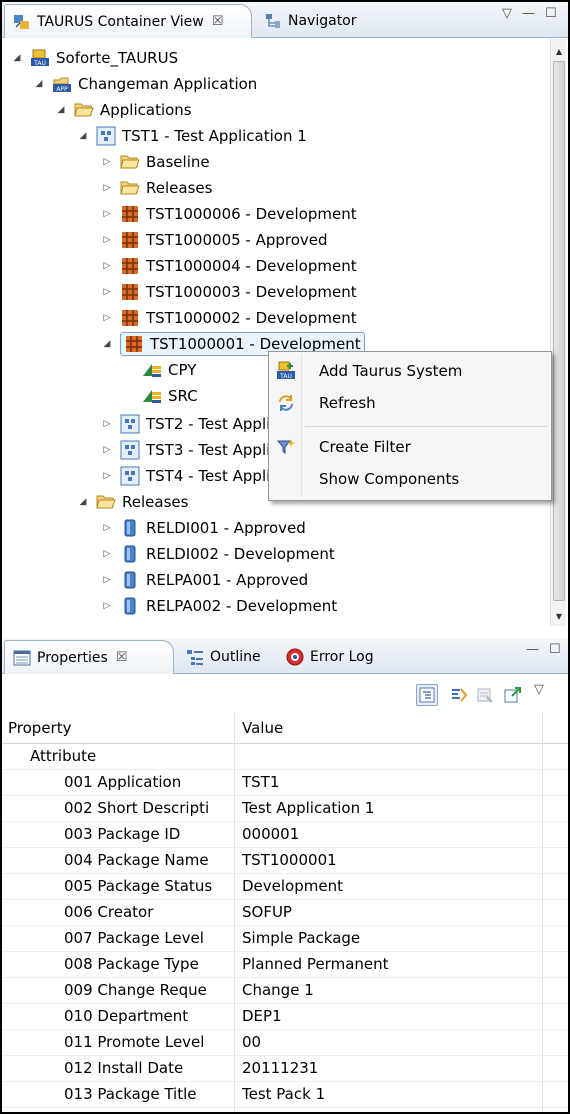  Describe the element at coordinates (62, 89) in the screenshot. I see `svg-text: APP` at that location.